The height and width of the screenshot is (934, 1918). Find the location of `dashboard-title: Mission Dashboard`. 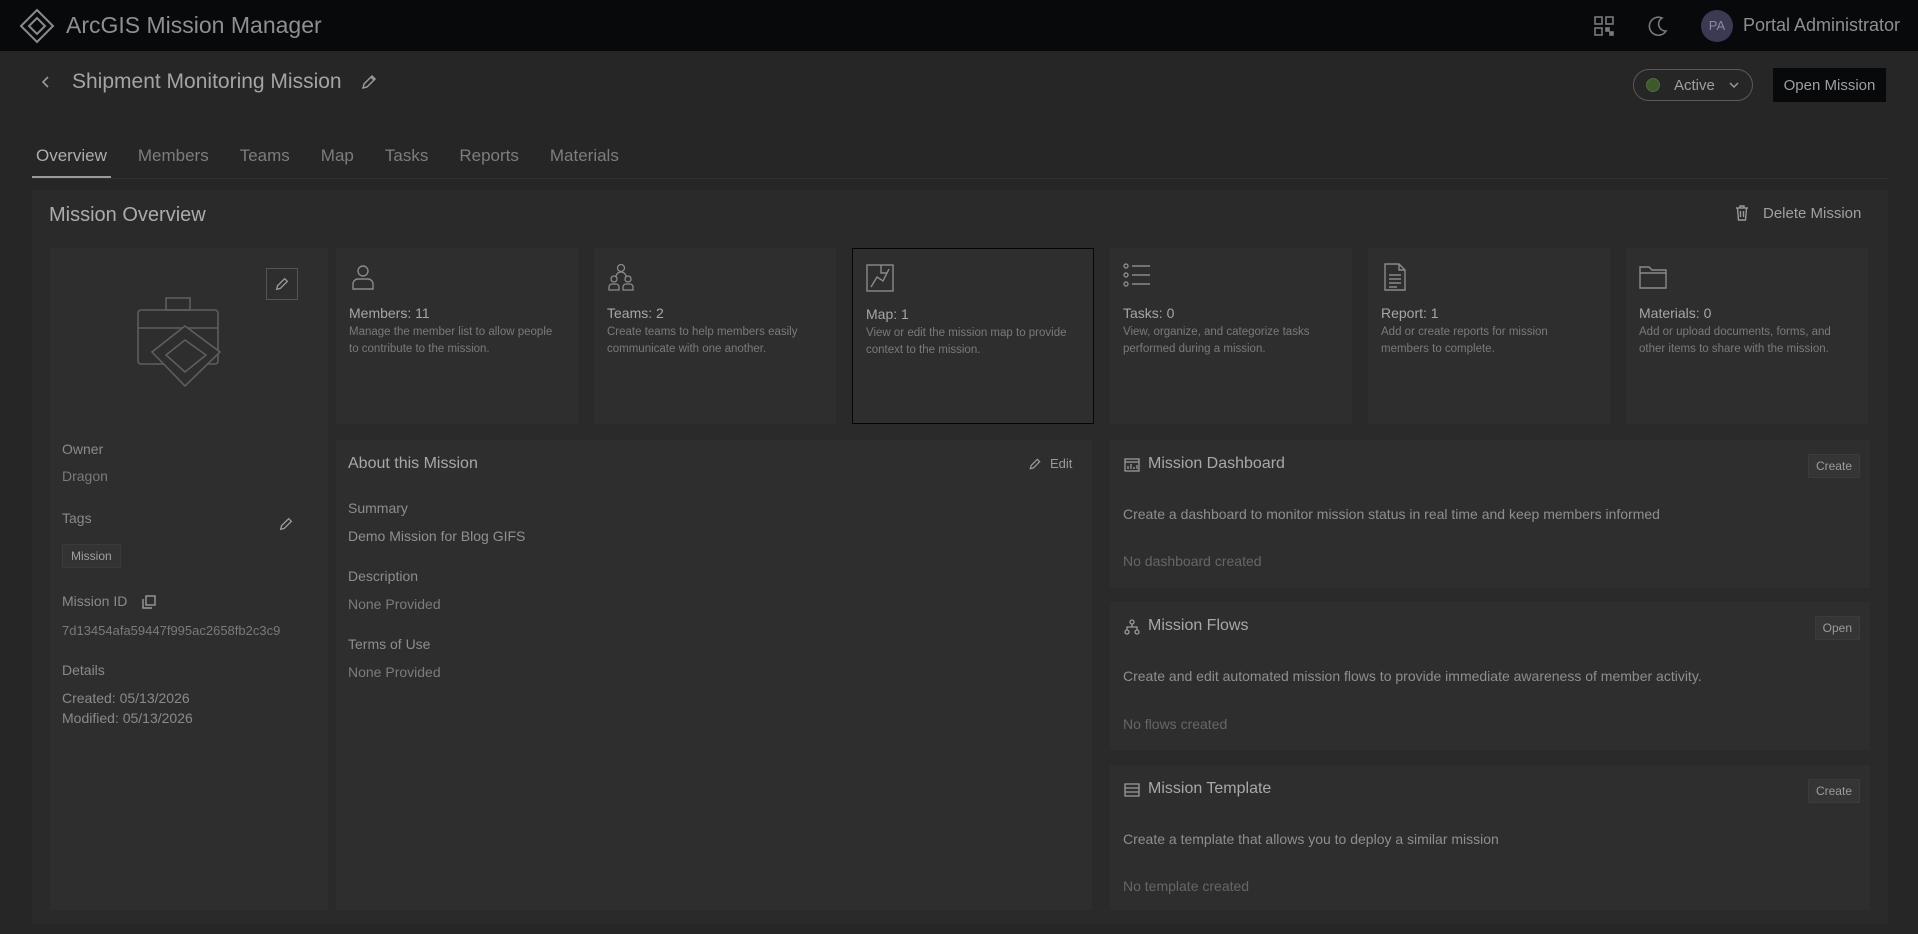

dashboard-title: Mission Dashboard is located at coordinates (1216, 463).